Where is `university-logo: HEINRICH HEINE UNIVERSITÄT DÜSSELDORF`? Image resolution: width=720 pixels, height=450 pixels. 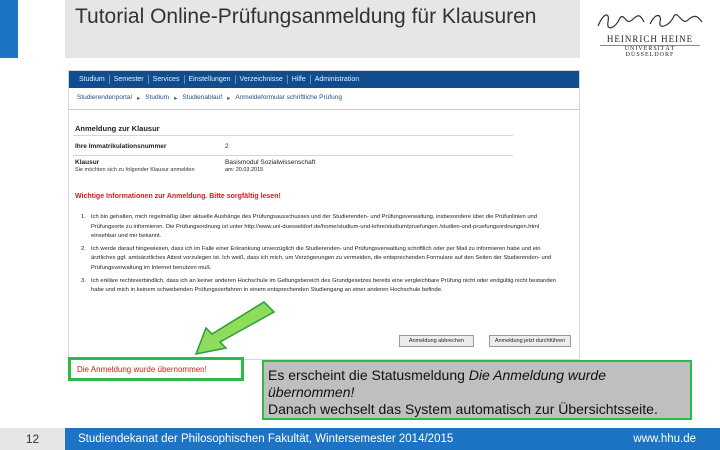 university-logo: HEINRICH HEINE UNIVERSITÄT DÜSSELDORF is located at coordinates (650, 35).